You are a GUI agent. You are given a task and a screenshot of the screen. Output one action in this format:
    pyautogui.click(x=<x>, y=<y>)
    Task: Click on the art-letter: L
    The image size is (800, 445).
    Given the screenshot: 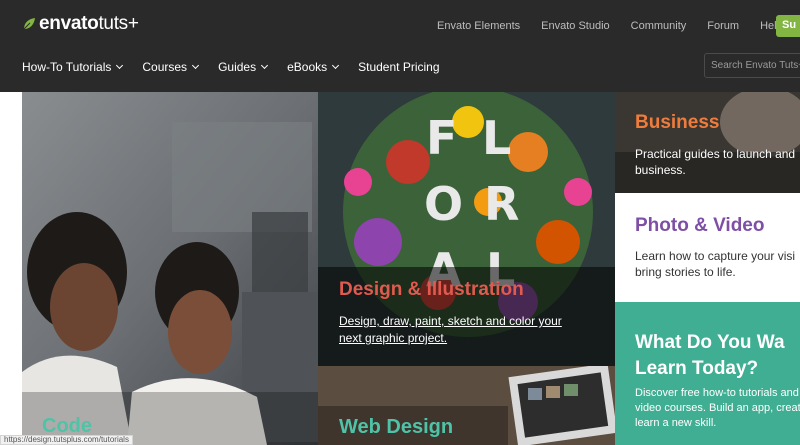 What is the action you would take?
    pyautogui.click(x=496, y=138)
    